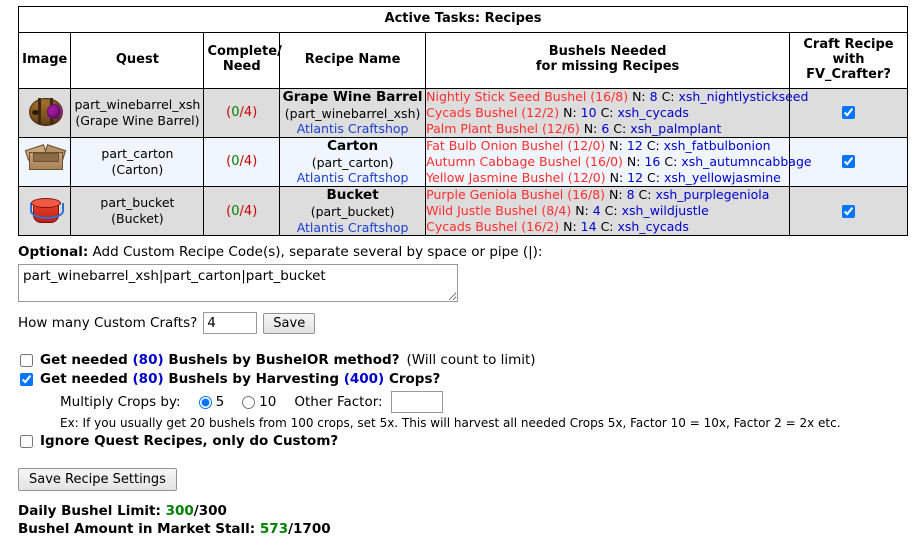 The image size is (916, 541). I want to click on table-title: Active Tasks: Recipes, so click(463, 19).